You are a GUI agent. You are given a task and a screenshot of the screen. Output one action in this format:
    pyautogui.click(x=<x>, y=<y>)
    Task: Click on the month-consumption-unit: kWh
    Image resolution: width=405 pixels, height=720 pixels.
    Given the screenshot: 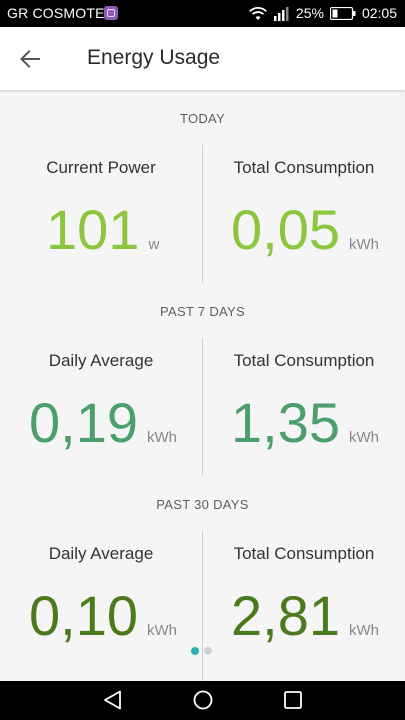 What is the action you would take?
    pyautogui.click(x=364, y=630)
    